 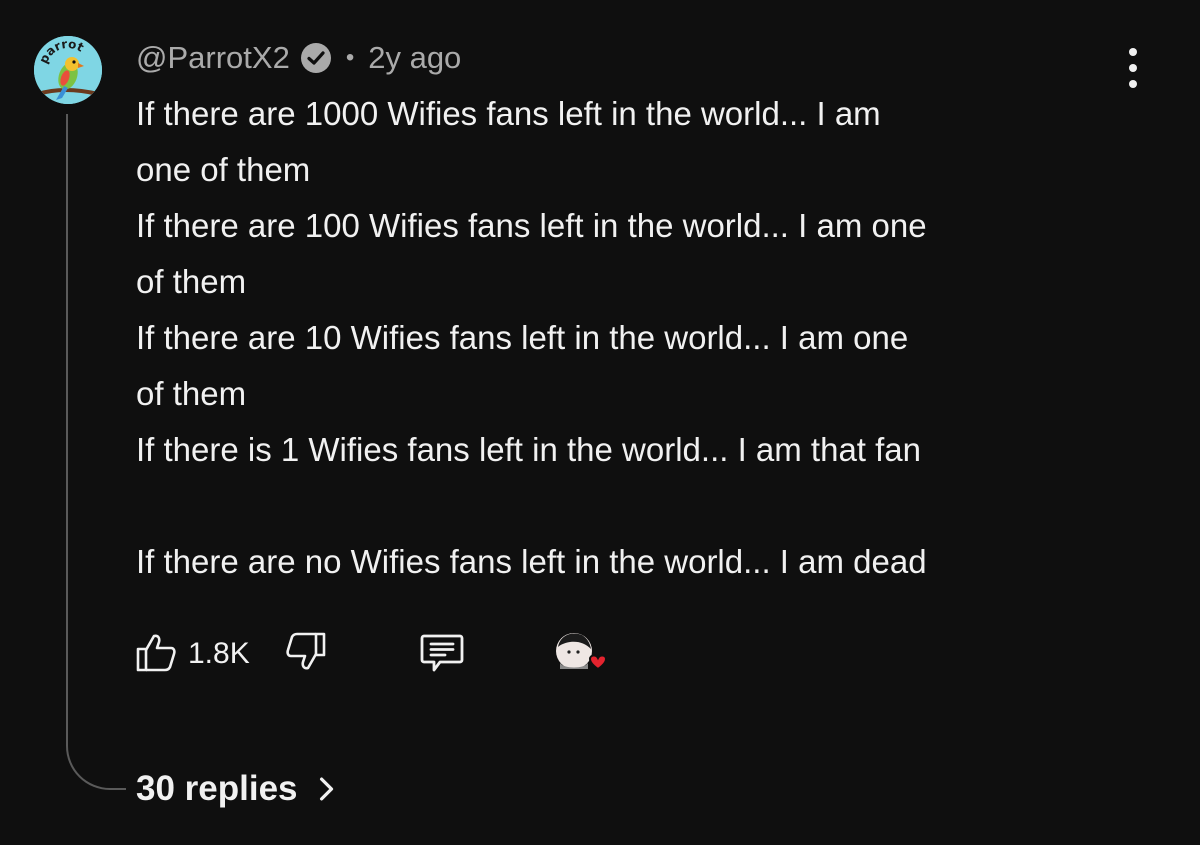 I want to click on avatar: parrot, so click(x=68, y=70).